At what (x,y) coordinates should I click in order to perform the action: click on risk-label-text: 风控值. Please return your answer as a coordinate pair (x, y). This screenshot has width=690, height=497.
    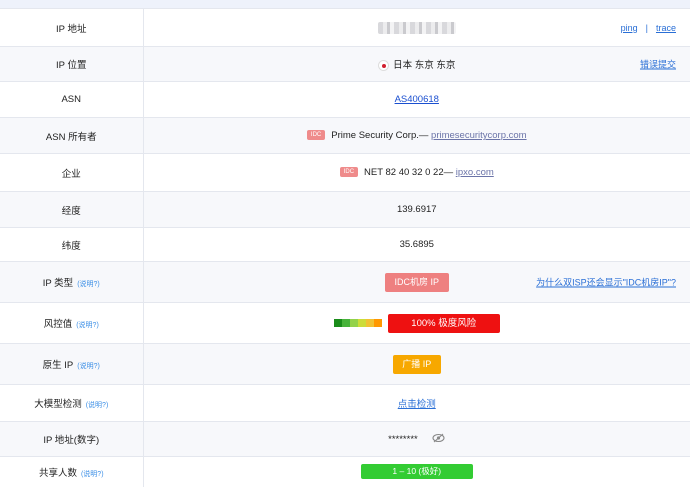
    Looking at the image, I should click on (58, 324).